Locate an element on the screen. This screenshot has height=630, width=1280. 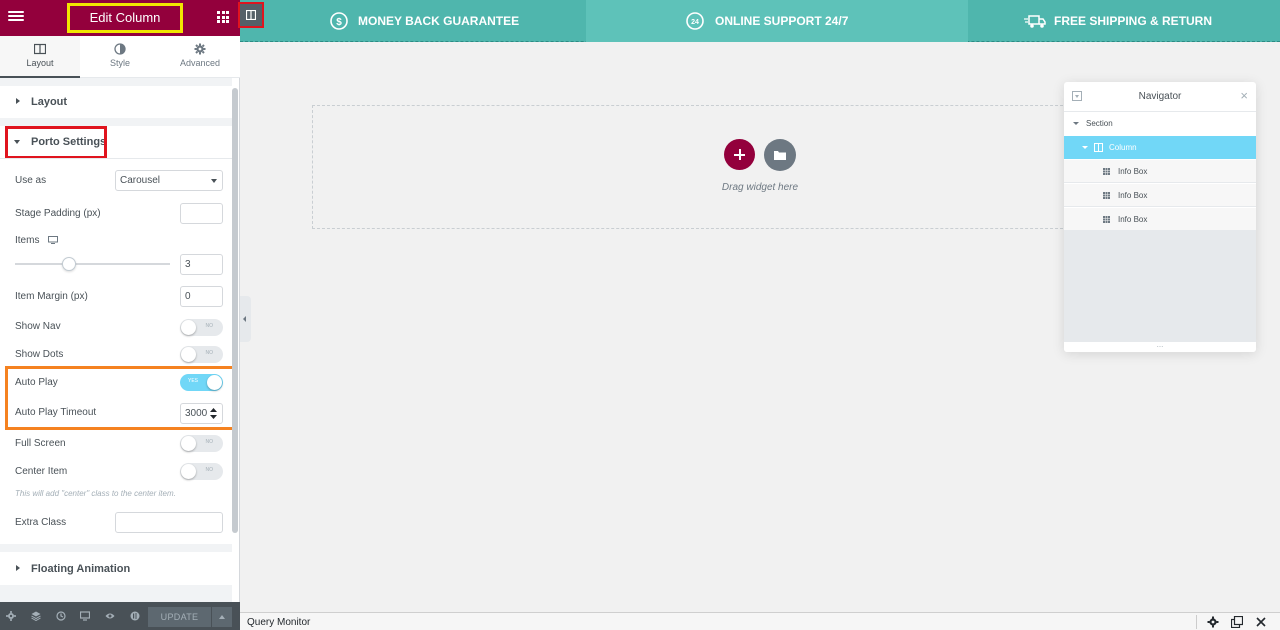
center-item-label: Center Item is located at coordinates (41, 471).